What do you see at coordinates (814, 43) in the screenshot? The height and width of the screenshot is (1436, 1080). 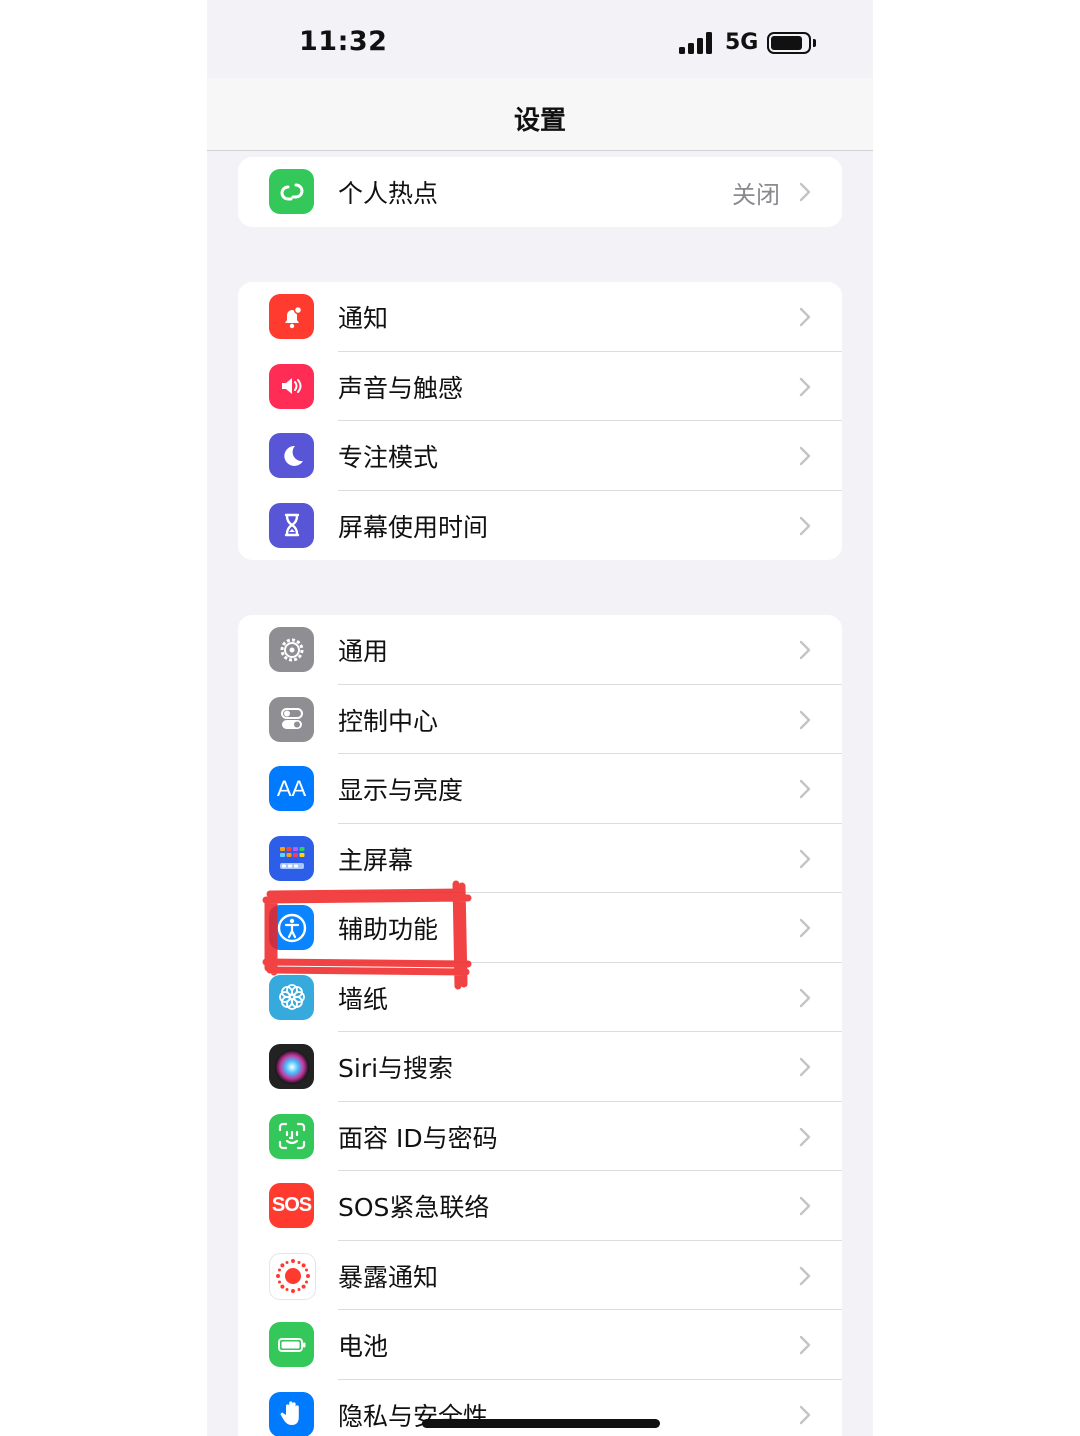 I see `battery-tip` at bounding box center [814, 43].